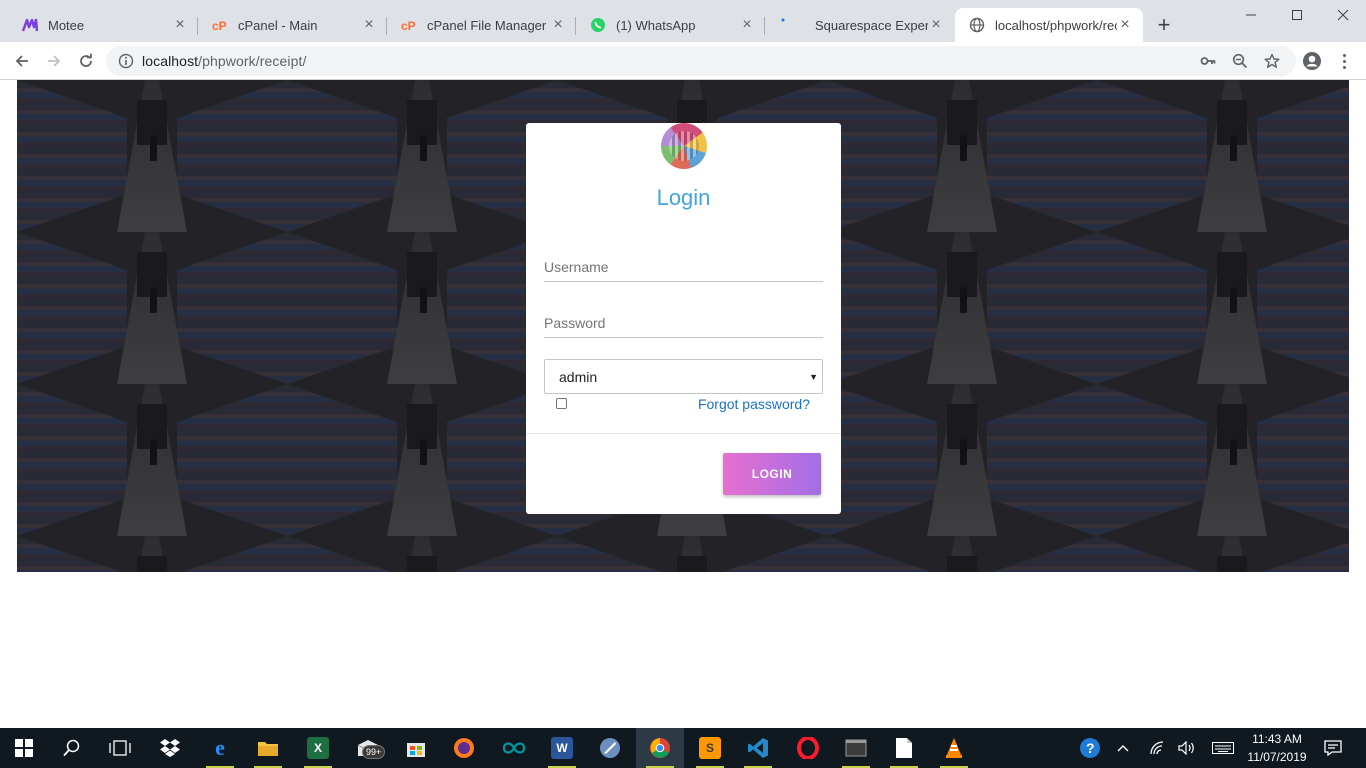 The width and height of the screenshot is (1366, 768). Describe the element at coordinates (772, 474) in the screenshot. I see `login-button: LOGIN` at that location.